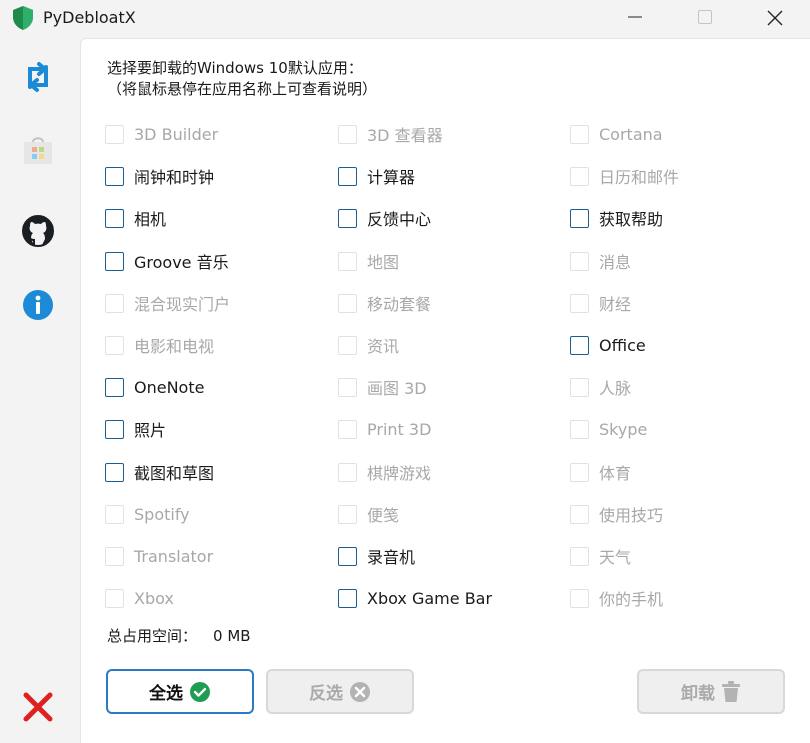 The height and width of the screenshot is (743, 810). What do you see at coordinates (600, 303) in the screenshot?
I see `app-checkbox: 财经` at bounding box center [600, 303].